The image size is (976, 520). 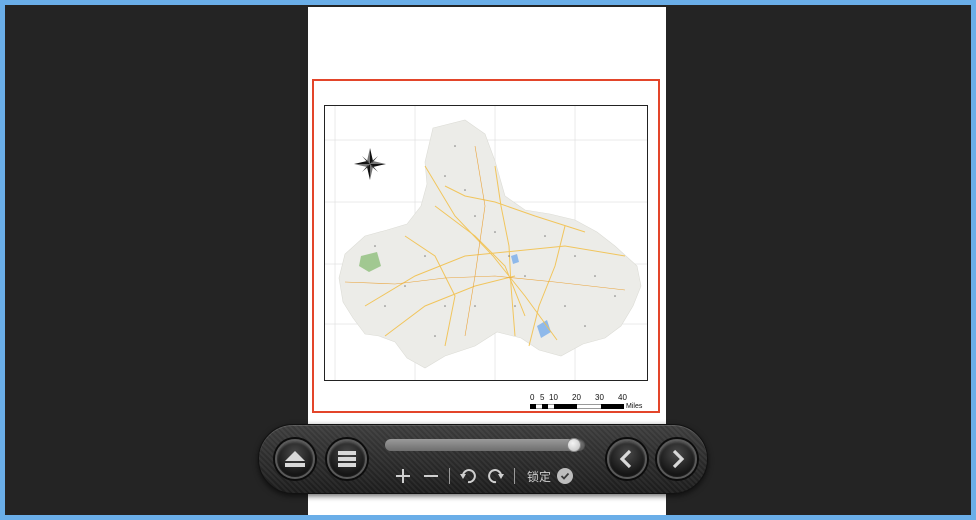 What do you see at coordinates (577, 406) in the screenshot?
I see `scale-bar-graphic` at bounding box center [577, 406].